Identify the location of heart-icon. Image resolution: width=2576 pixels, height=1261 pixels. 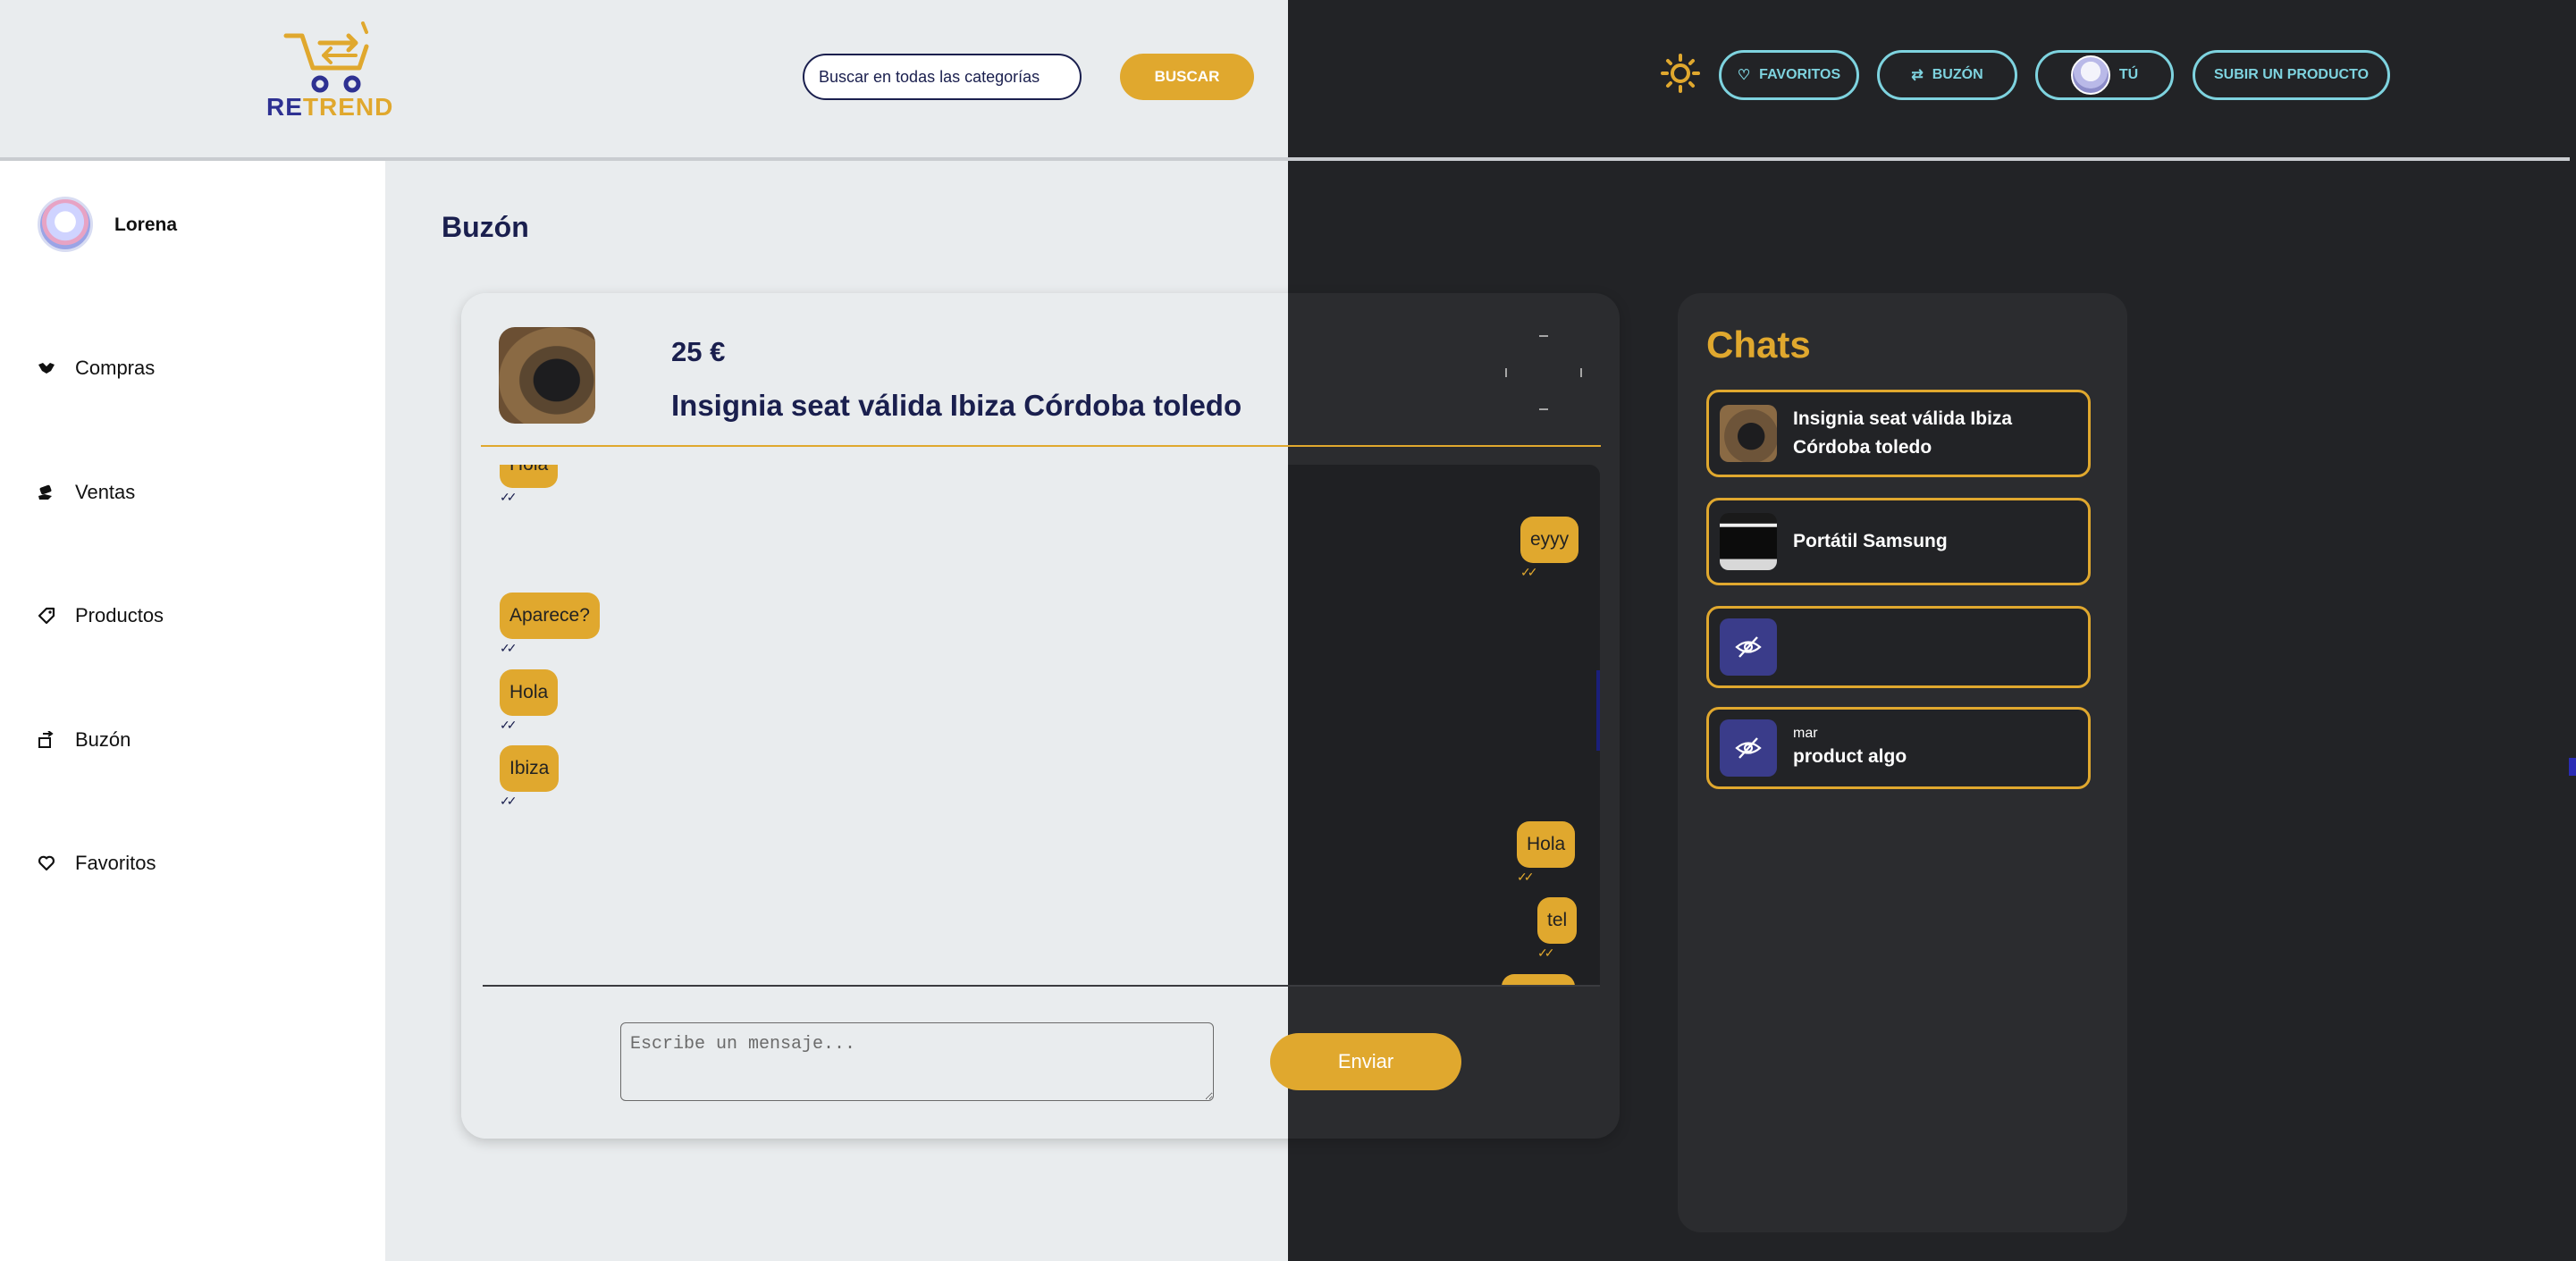
(47, 863).